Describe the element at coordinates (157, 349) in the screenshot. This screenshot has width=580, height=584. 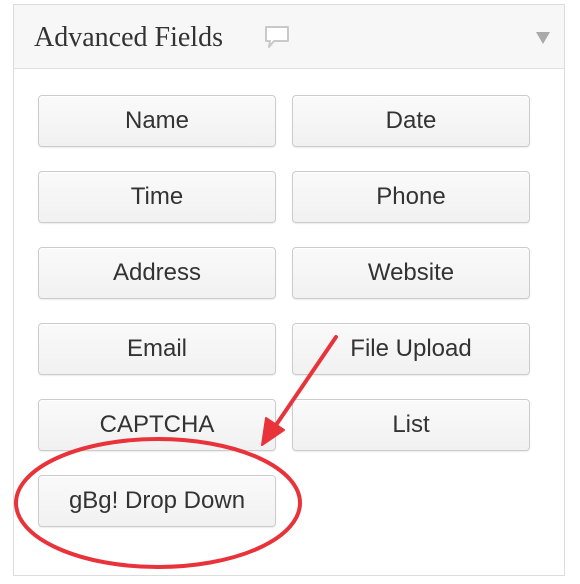
I see `email-field-button: Email` at that location.